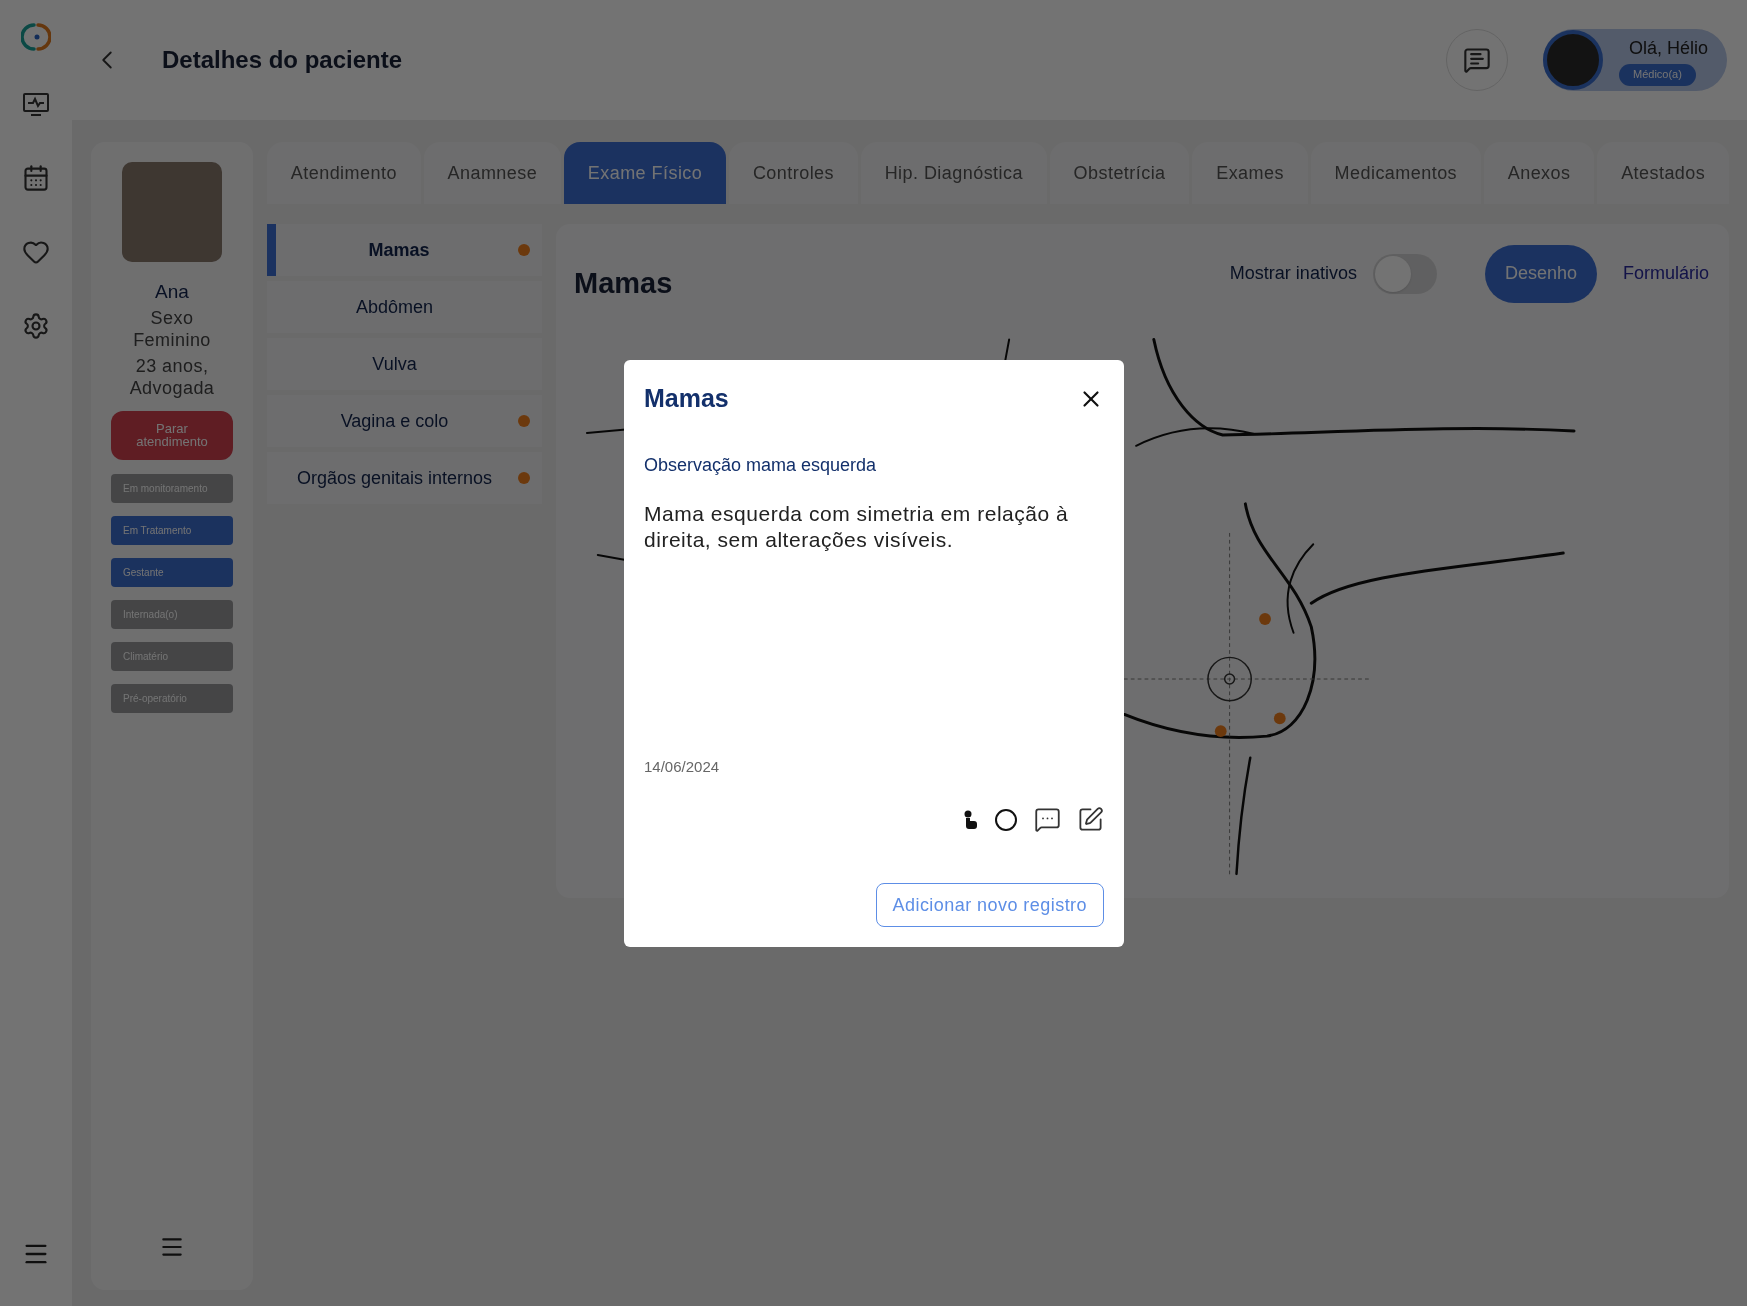 Image resolution: width=1747 pixels, height=1306 pixels. What do you see at coordinates (1395, 173) in the screenshot?
I see `tab: Medicamentos` at bounding box center [1395, 173].